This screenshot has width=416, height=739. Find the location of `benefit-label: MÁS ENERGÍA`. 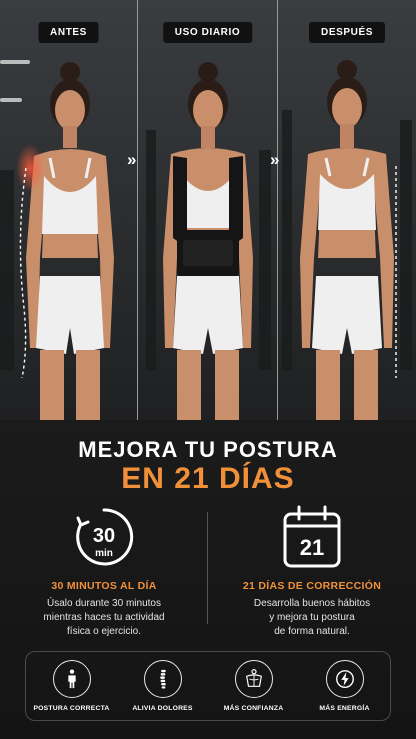

benefit-label: MÁS ENERGÍA is located at coordinates (344, 708).